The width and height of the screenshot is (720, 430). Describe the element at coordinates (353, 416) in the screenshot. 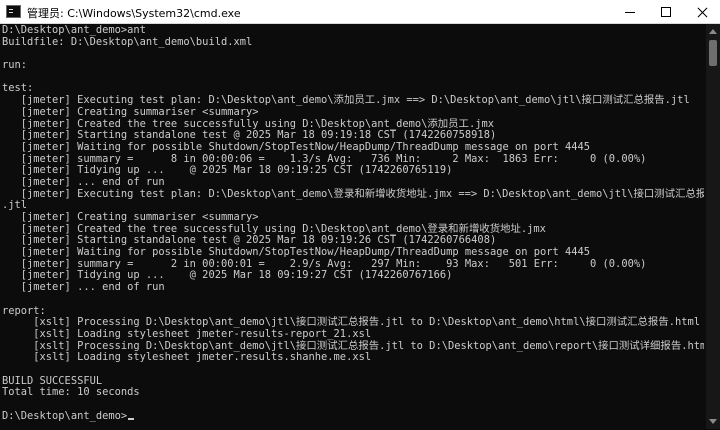

I see `terminal-line: D:\Desktop\ant_demo>` at that location.